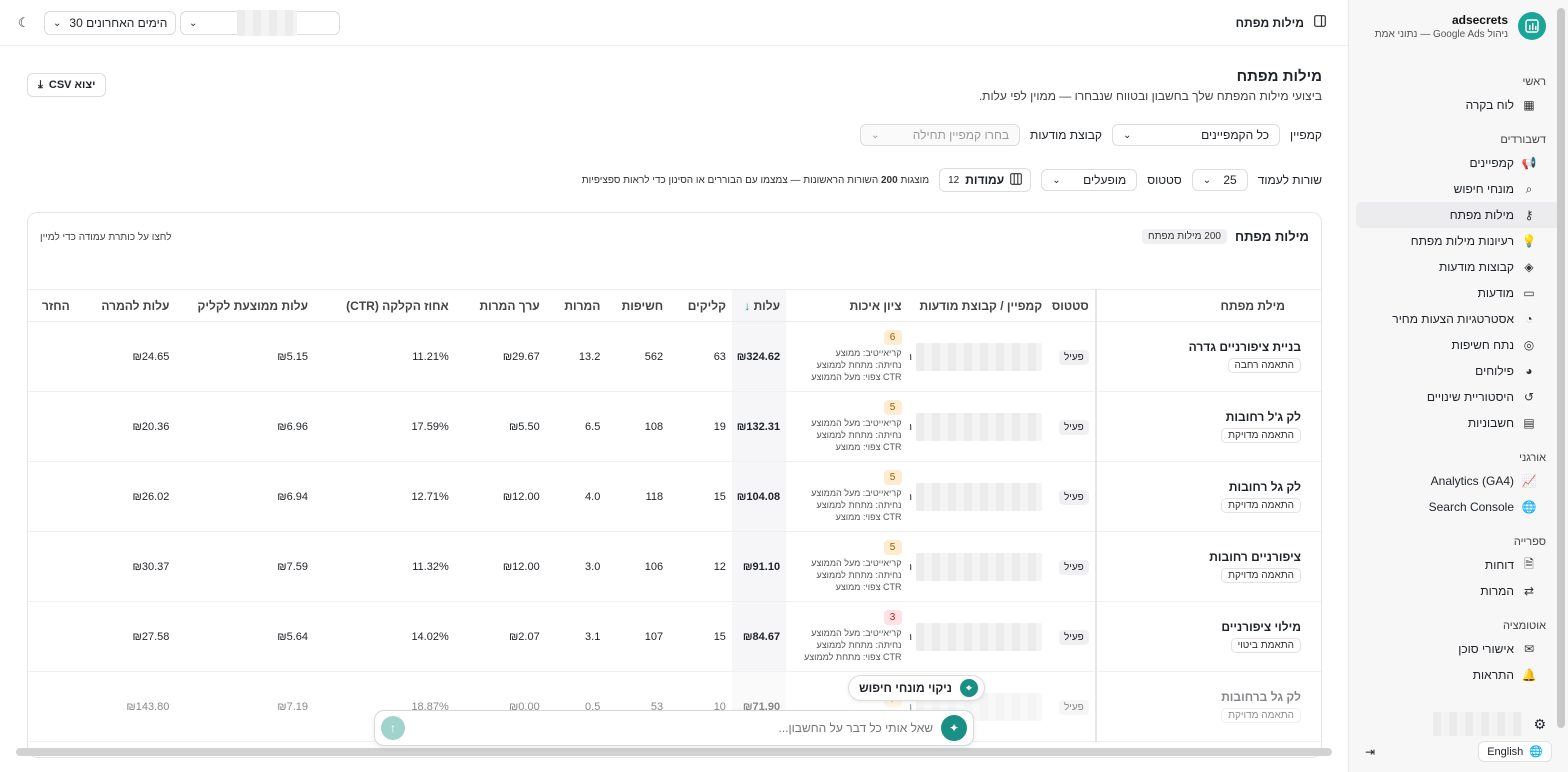 The image size is (1568, 772). I want to click on sidebar-item: ◎ נתח חשיפות, so click(1458, 345).